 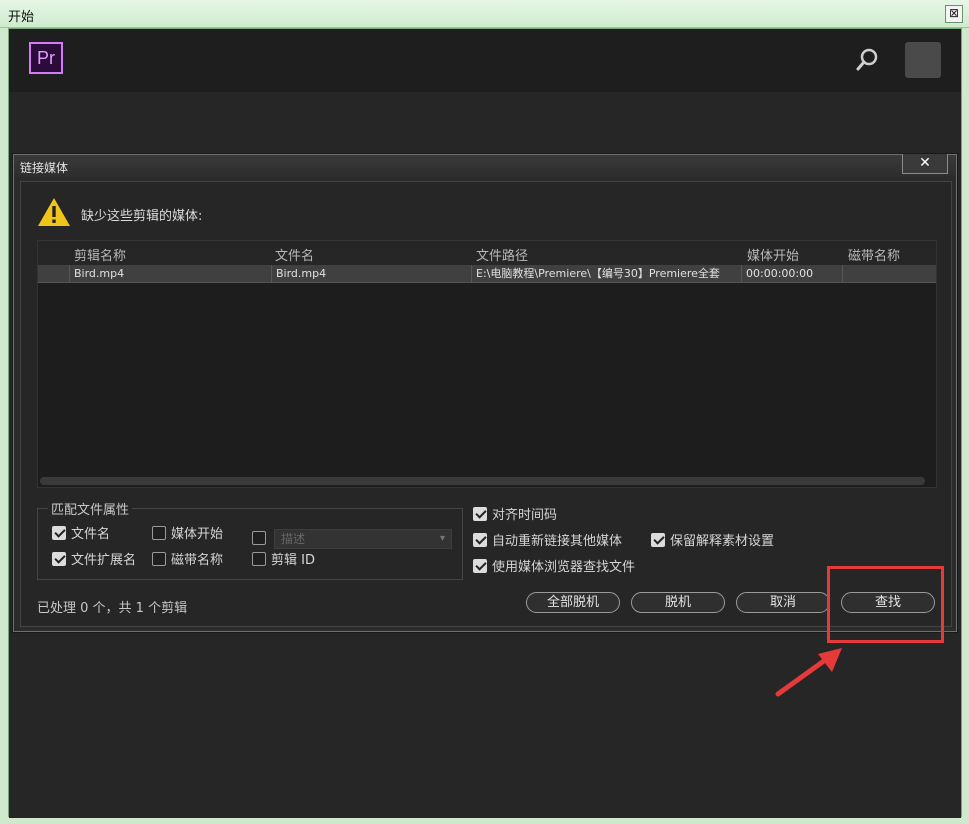 I want to click on auto-relink-checkbox: 自动重新链接其他媒体, so click(x=547, y=539).